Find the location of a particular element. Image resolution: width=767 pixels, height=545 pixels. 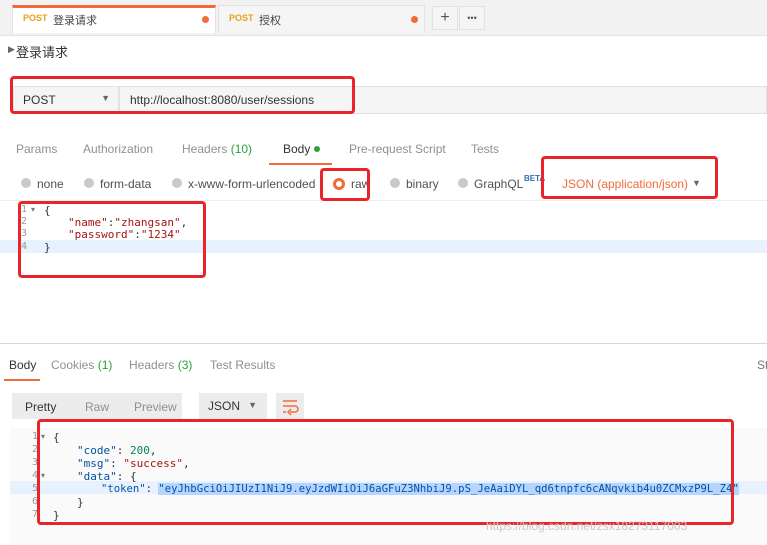

radio-binary-label: binary is located at coordinates (422, 184).